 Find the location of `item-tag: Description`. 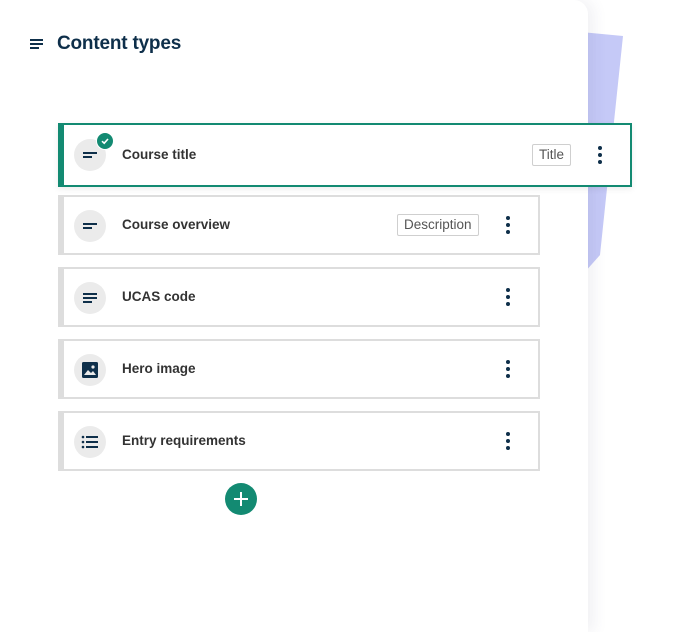

item-tag: Description is located at coordinates (438, 225).